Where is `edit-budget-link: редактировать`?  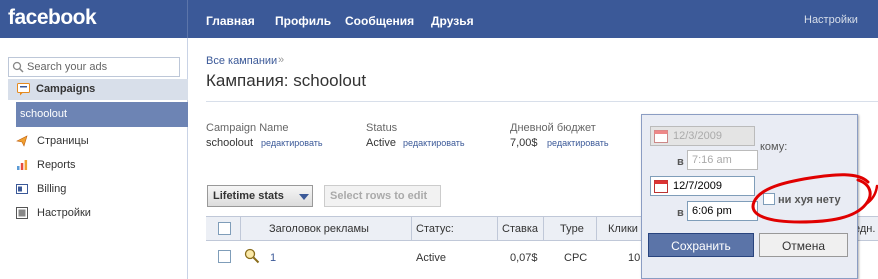 edit-budget-link: редактировать is located at coordinates (578, 143).